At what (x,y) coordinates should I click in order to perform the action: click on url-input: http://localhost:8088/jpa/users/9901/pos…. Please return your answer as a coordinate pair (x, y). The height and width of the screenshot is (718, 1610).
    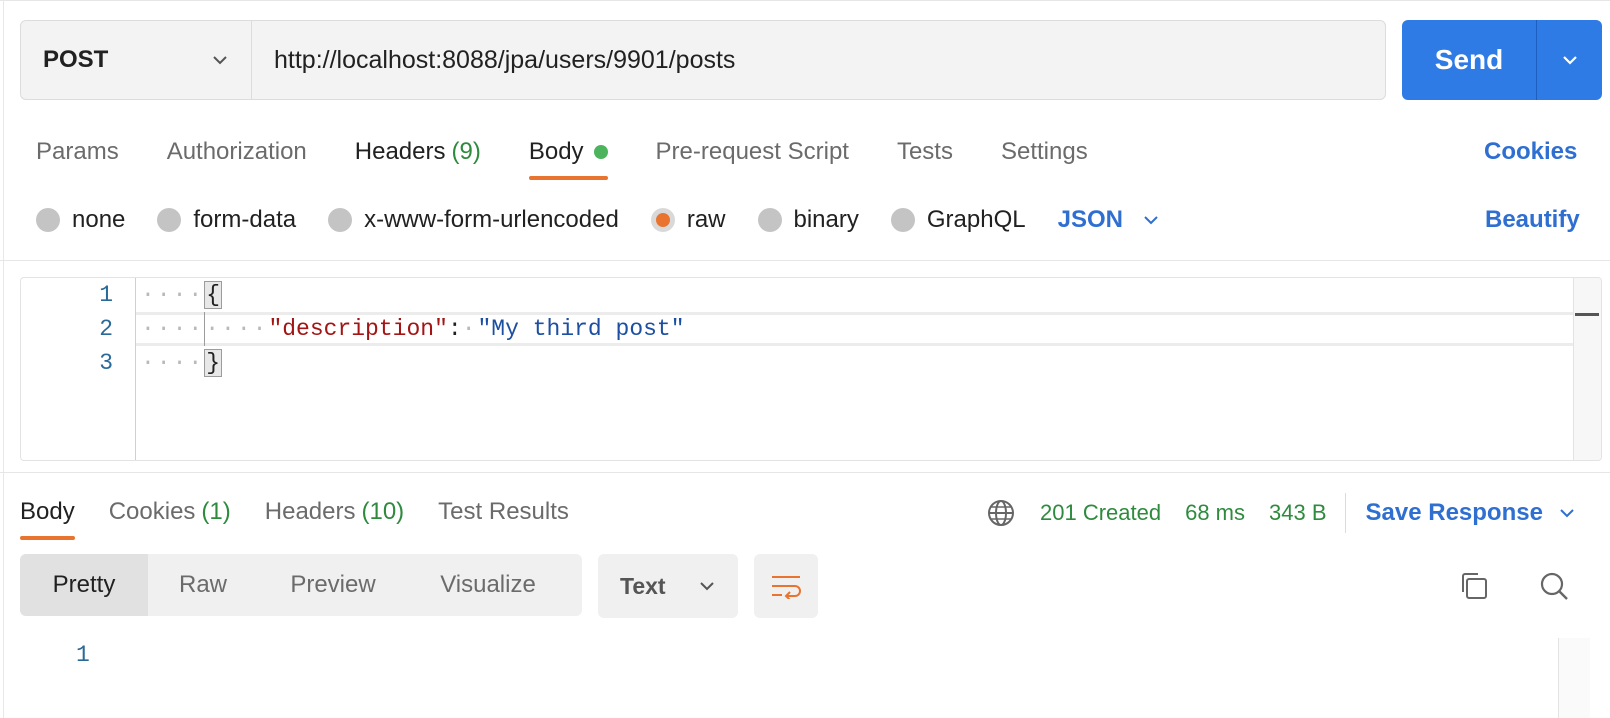
    Looking at the image, I should click on (818, 60).